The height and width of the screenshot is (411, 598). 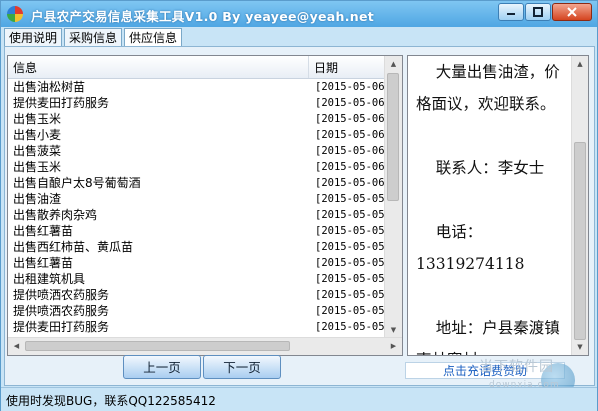 What do you see at coordinates (393, 64) in the screenshot?
I see `scroll-up-icon: ▲` at bounding box center [393, 64].